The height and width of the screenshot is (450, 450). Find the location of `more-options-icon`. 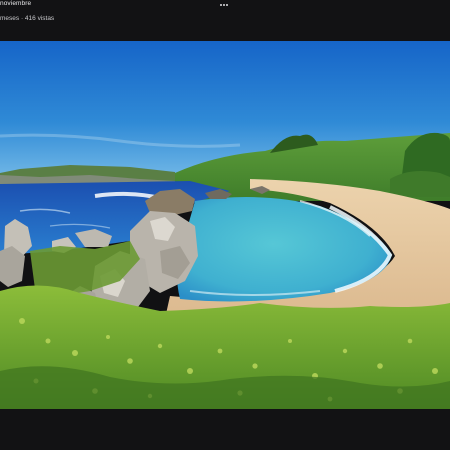

more-options-icon is located at coordinates (224, 5).